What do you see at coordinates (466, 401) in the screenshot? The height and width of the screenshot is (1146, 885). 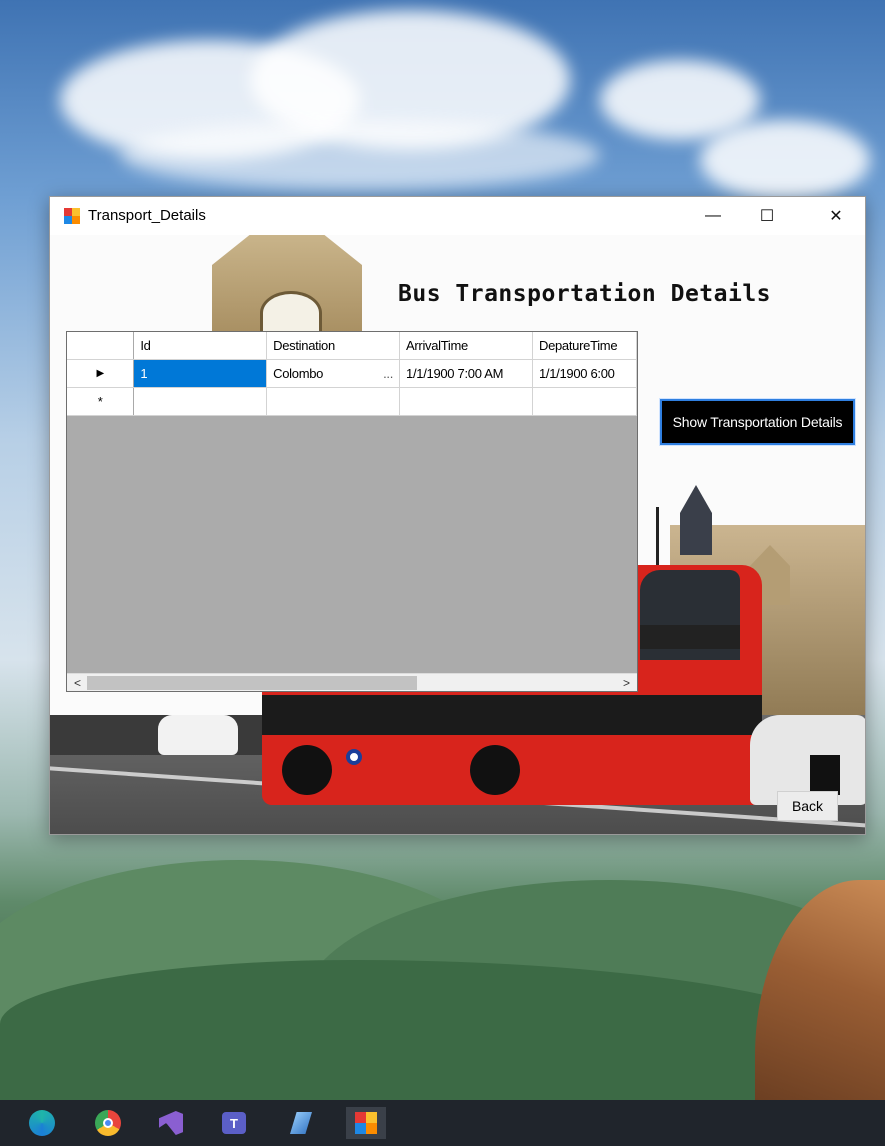 I see `new-cell-arrival-time` at bounding box center [466, 401].